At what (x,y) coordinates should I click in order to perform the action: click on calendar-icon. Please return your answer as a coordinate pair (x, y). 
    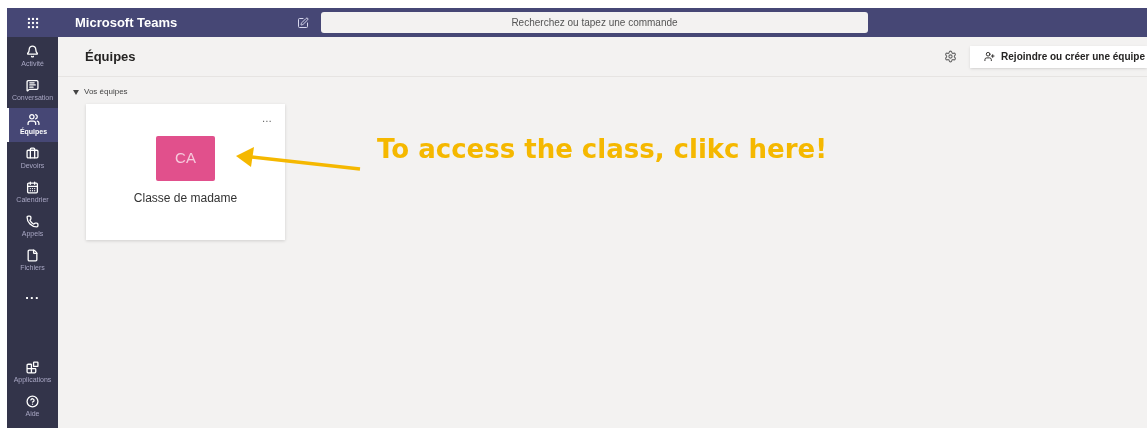
    Looking at the image, I should click on (32, 187).